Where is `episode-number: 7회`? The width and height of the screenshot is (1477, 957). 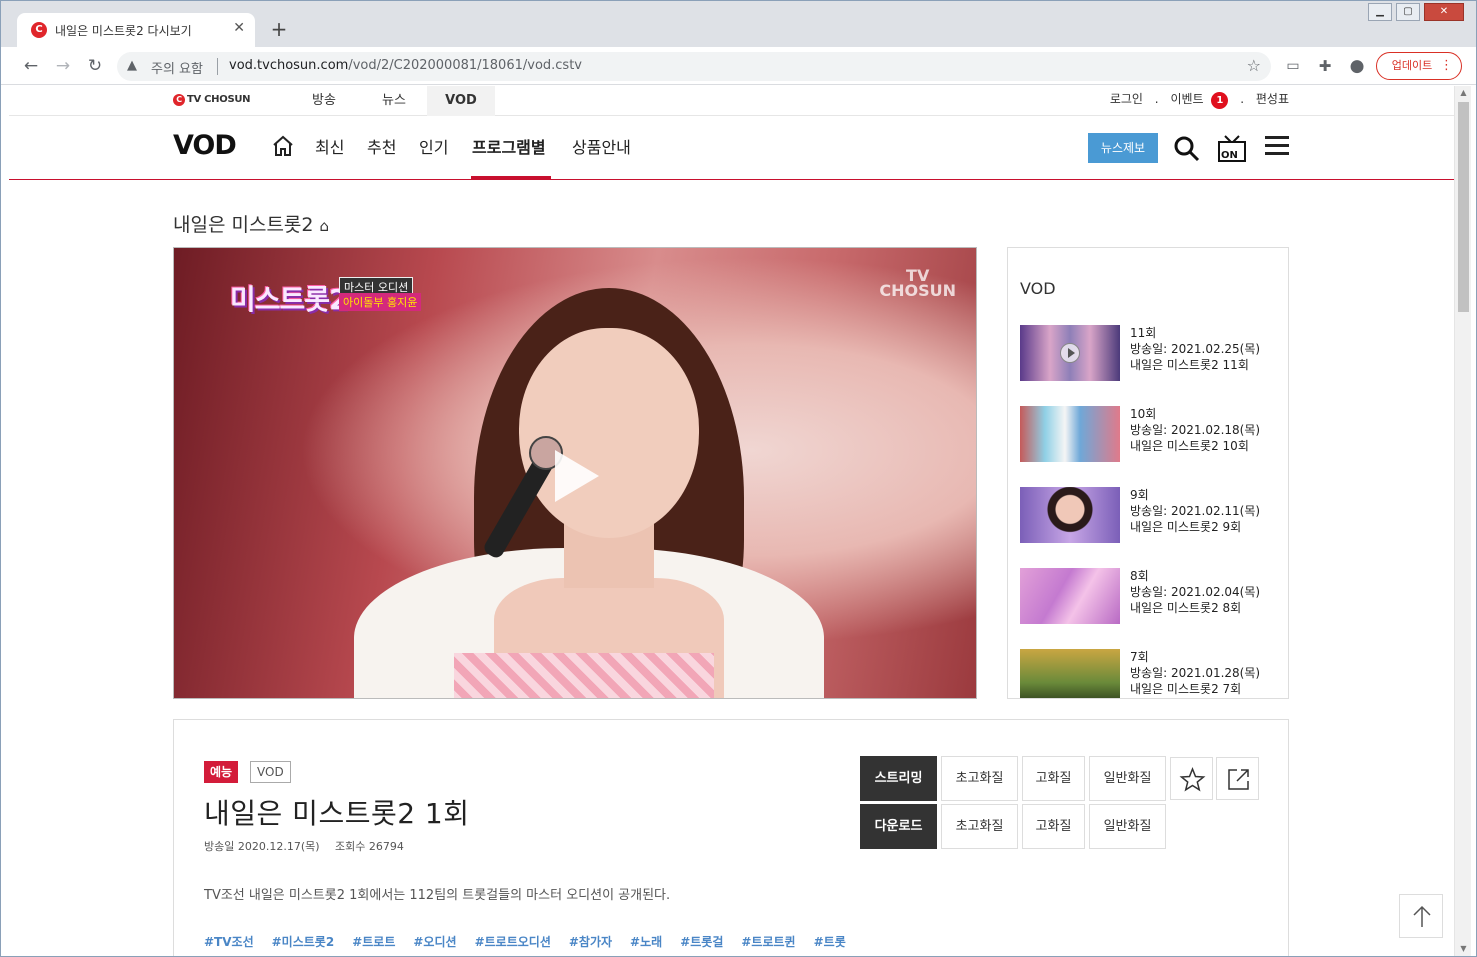 episode-number: 7회 is located at coordinates (1139, 657).